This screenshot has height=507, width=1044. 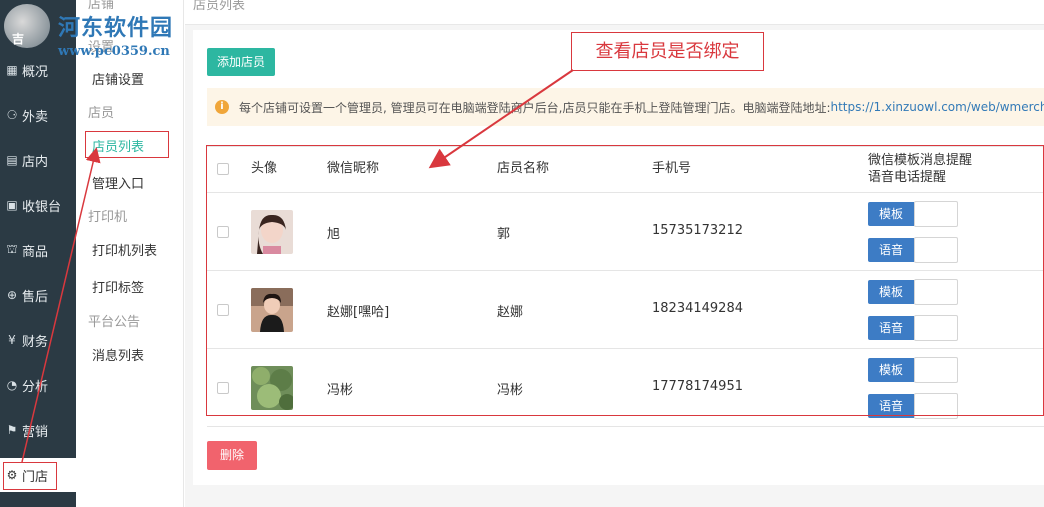 I want to click on staff-name-cell: 赵娜, so click(x=510, y=312).